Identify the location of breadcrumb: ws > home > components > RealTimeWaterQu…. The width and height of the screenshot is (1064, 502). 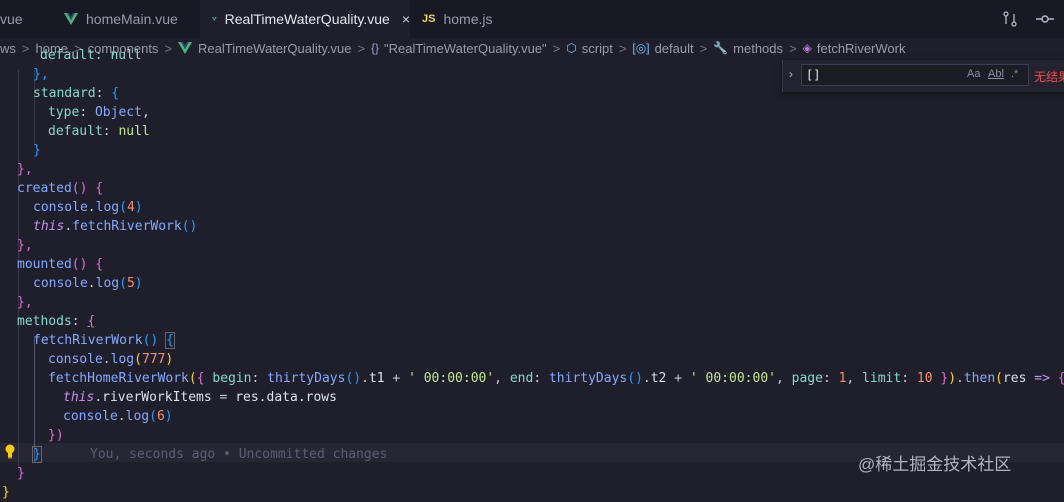
(453, 48).